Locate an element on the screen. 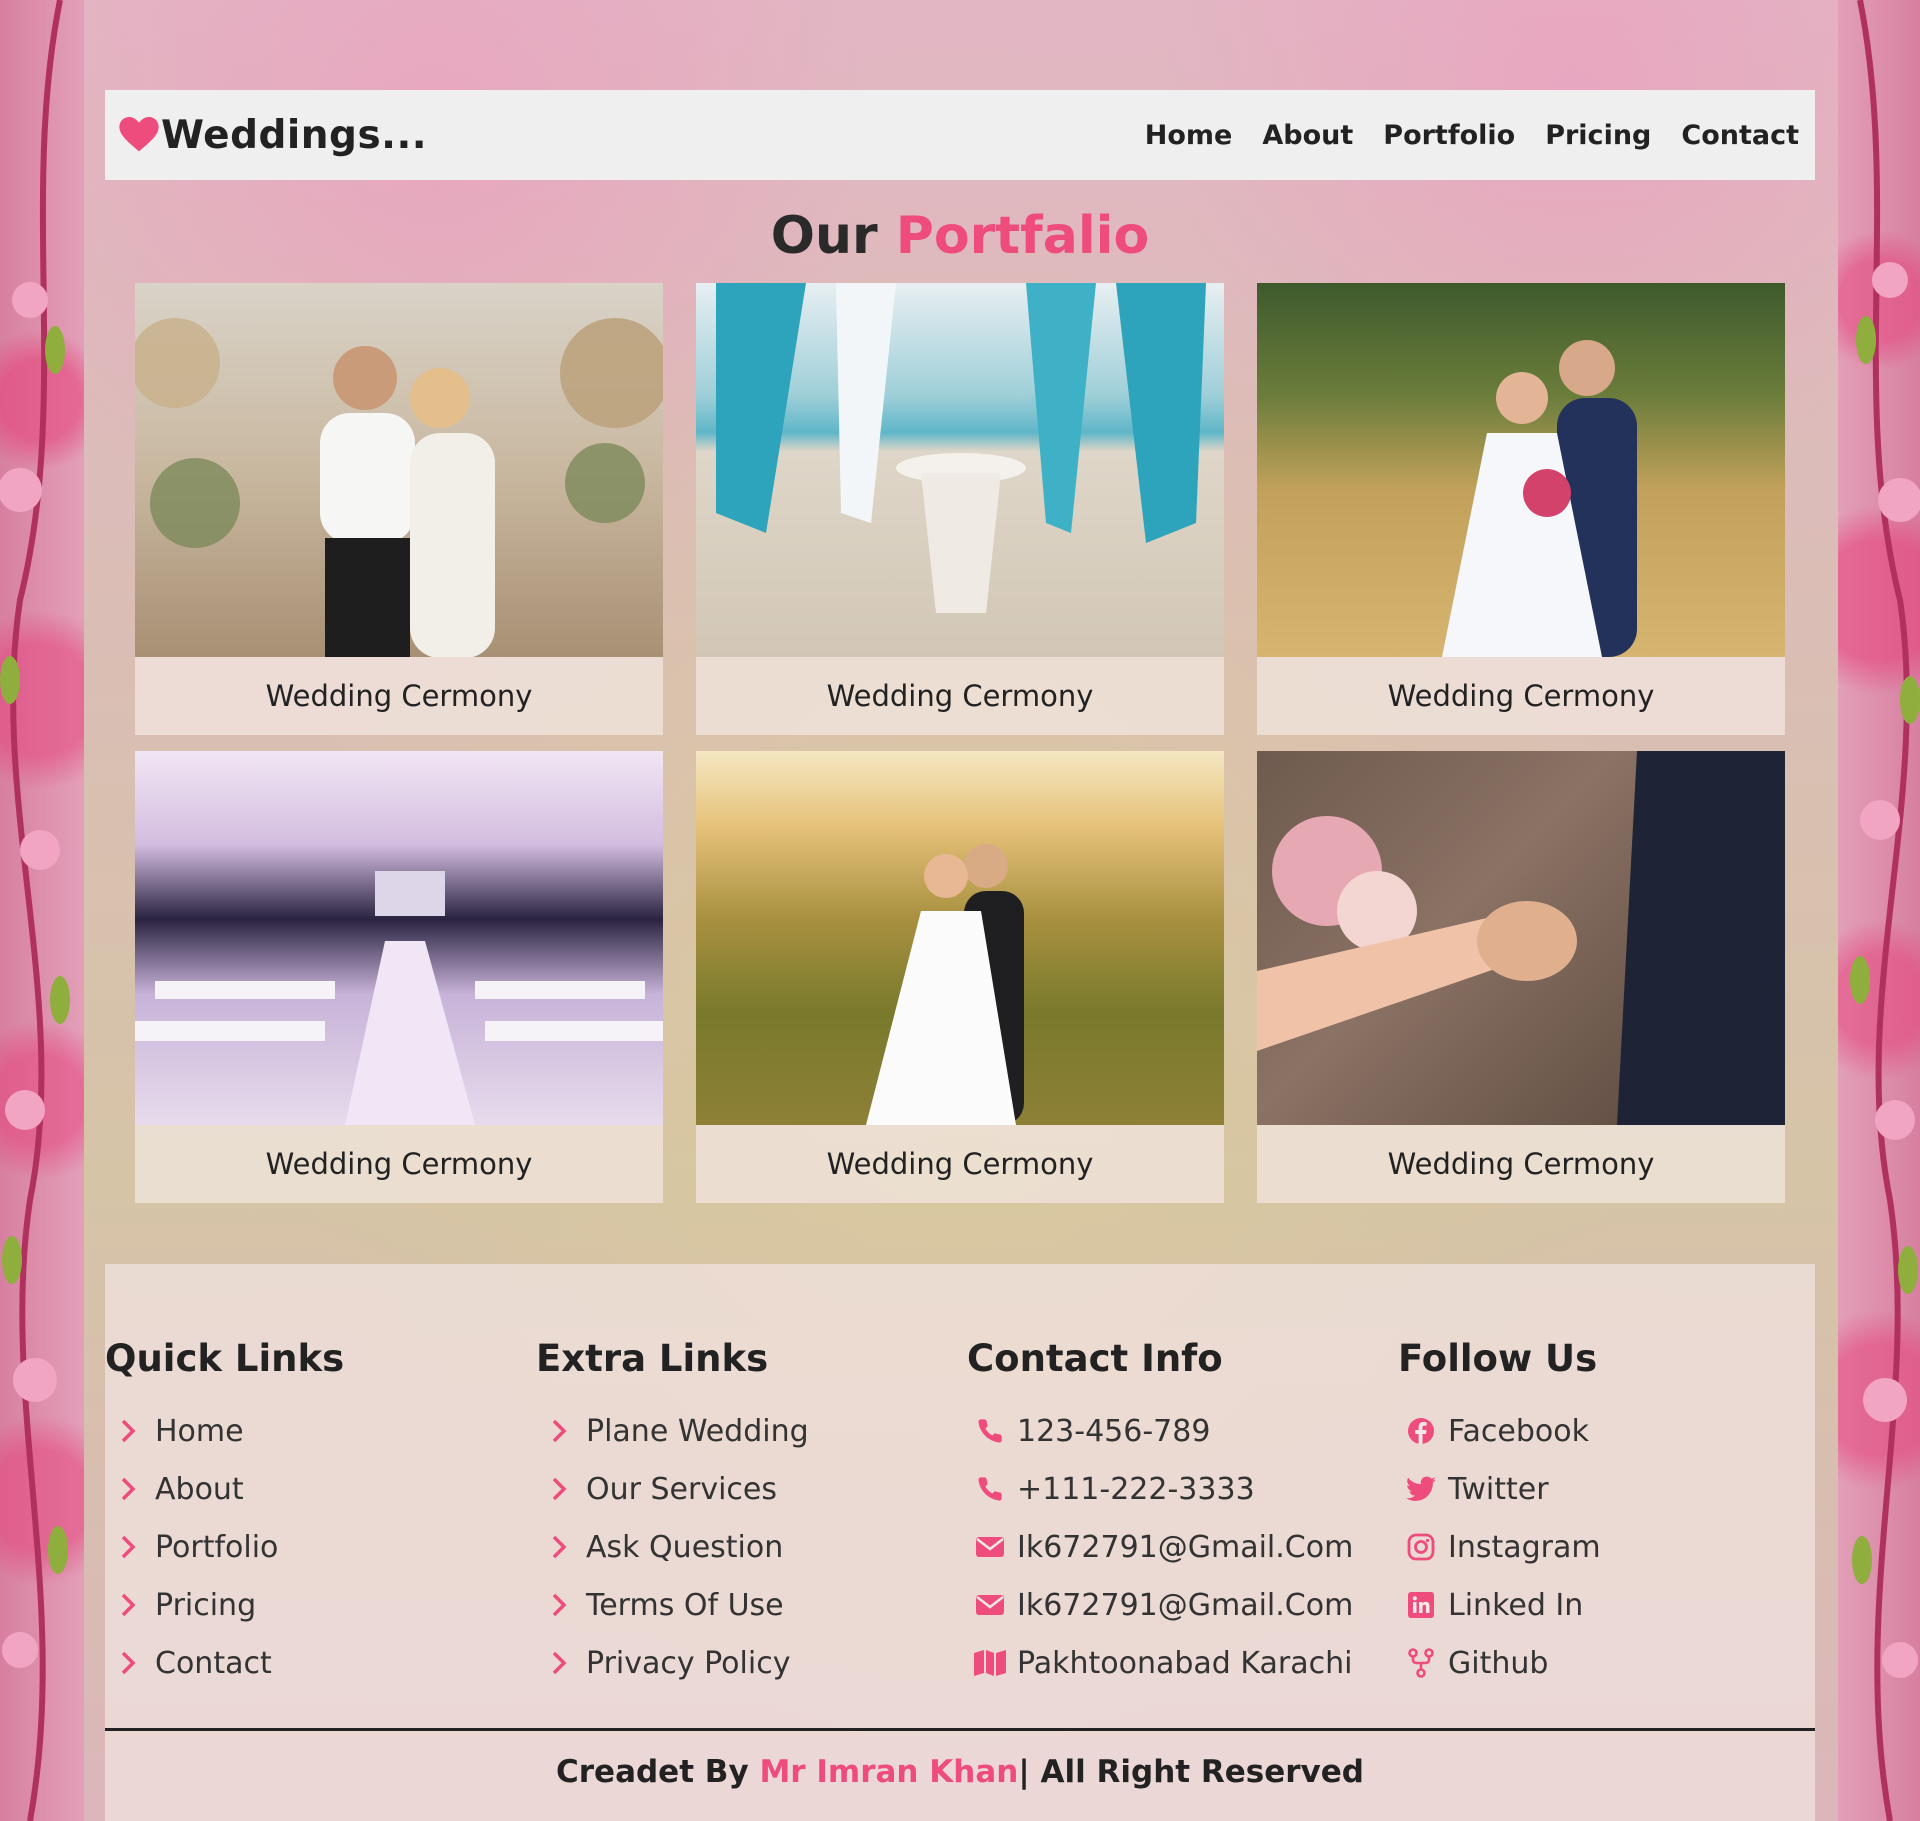 The image size is (1920, 1821). contact-address: Pakhtoonabad Karachi is located at coordinates (1182, 1663).